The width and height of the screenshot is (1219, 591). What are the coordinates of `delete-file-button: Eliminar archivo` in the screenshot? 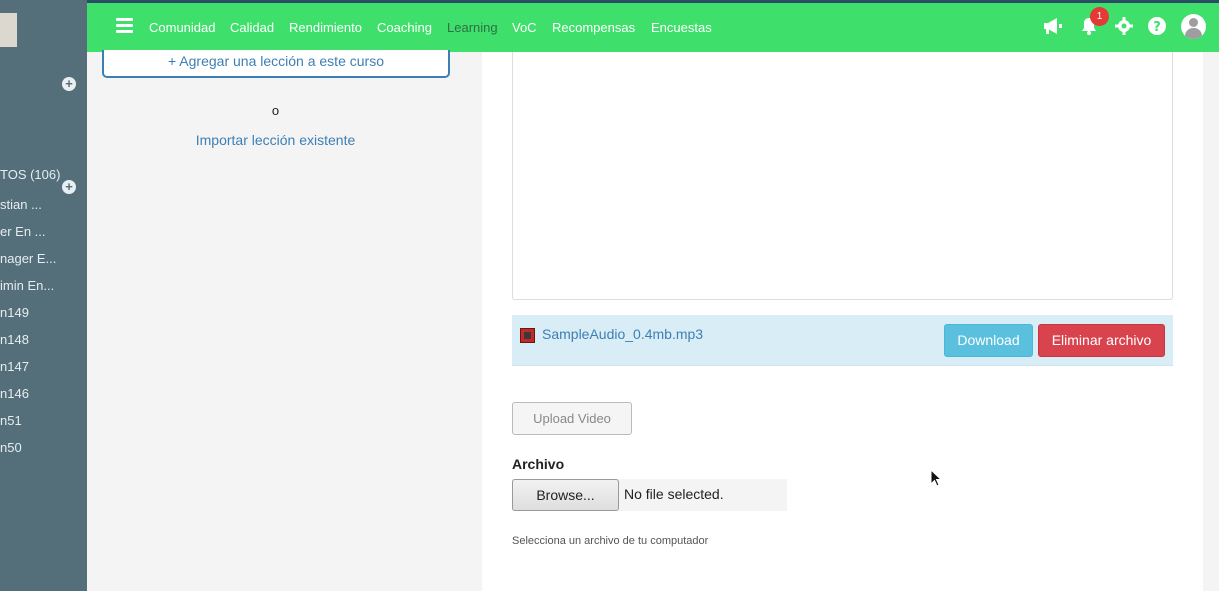 It's located at (1101, 340).